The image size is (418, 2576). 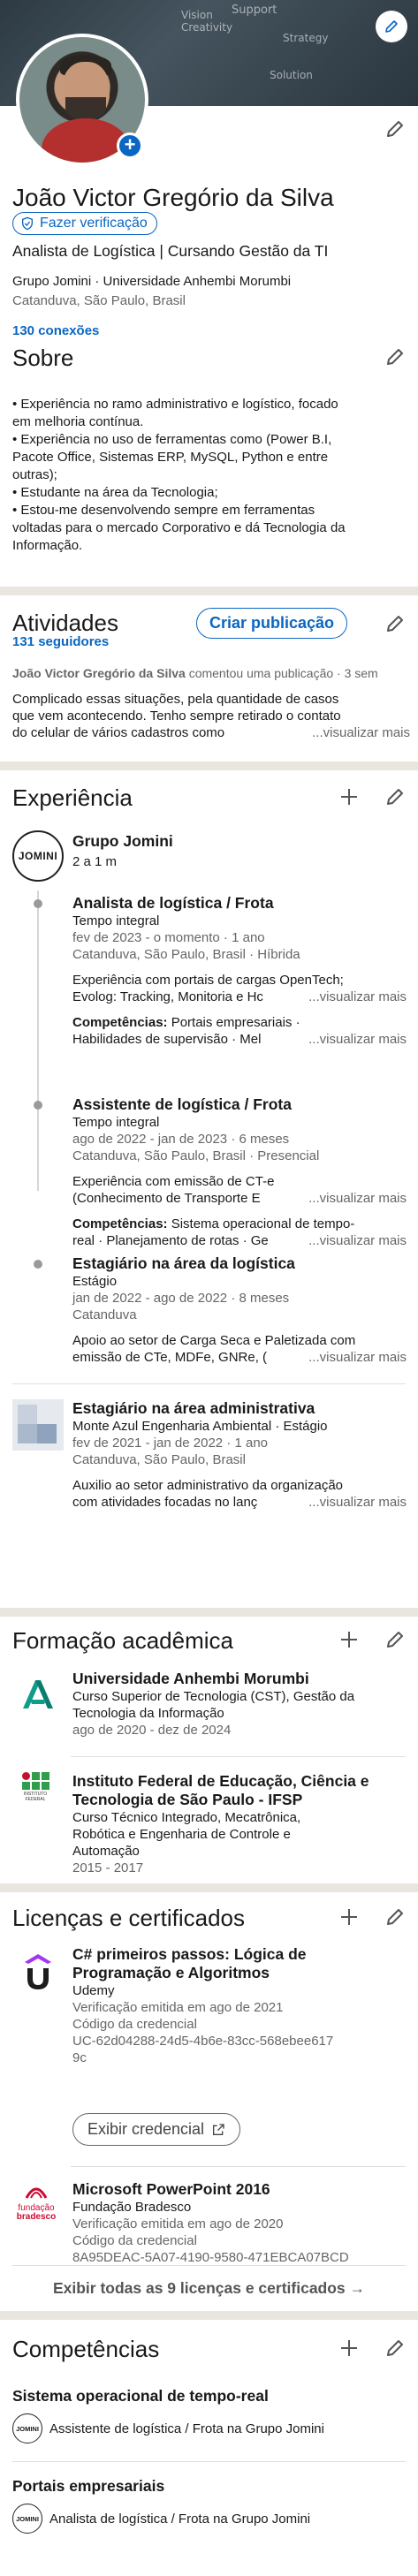 I want to click on role-dates: ago de 2022 - jan de 2023 · 6 meses, so click(x=181, y=1139).